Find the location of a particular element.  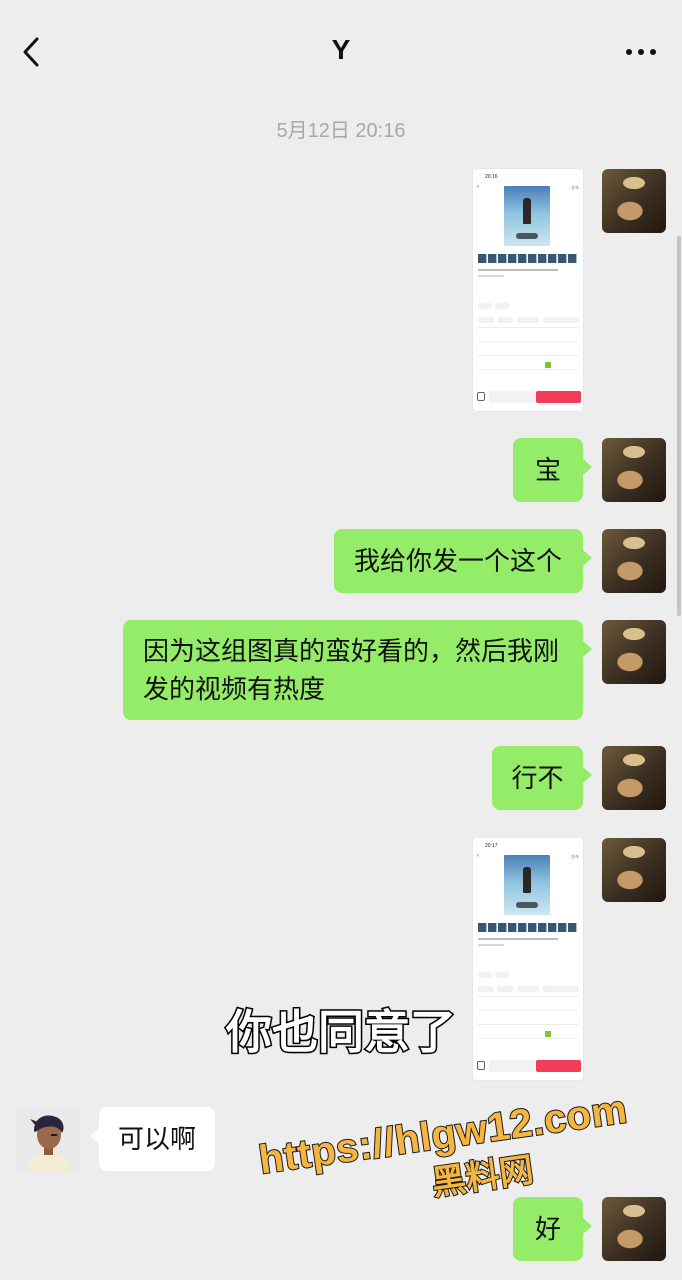

received-message: 可以啊 is located at coordinates (152, 1139).